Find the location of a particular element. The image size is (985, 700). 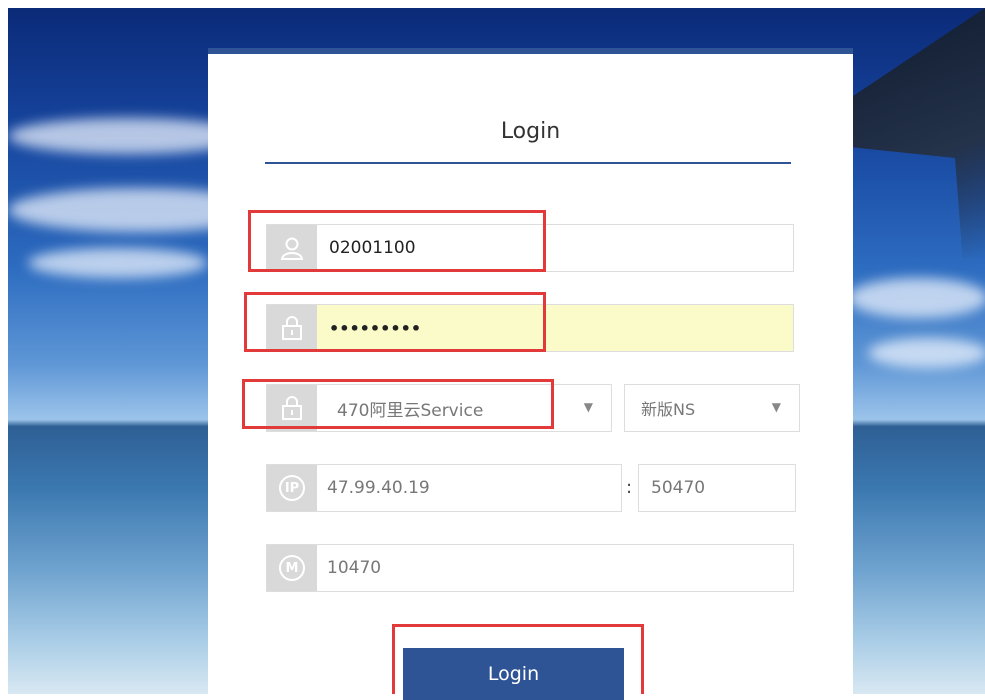

server-select-value: 470阿里云Service is located at coordinates (410, 410).